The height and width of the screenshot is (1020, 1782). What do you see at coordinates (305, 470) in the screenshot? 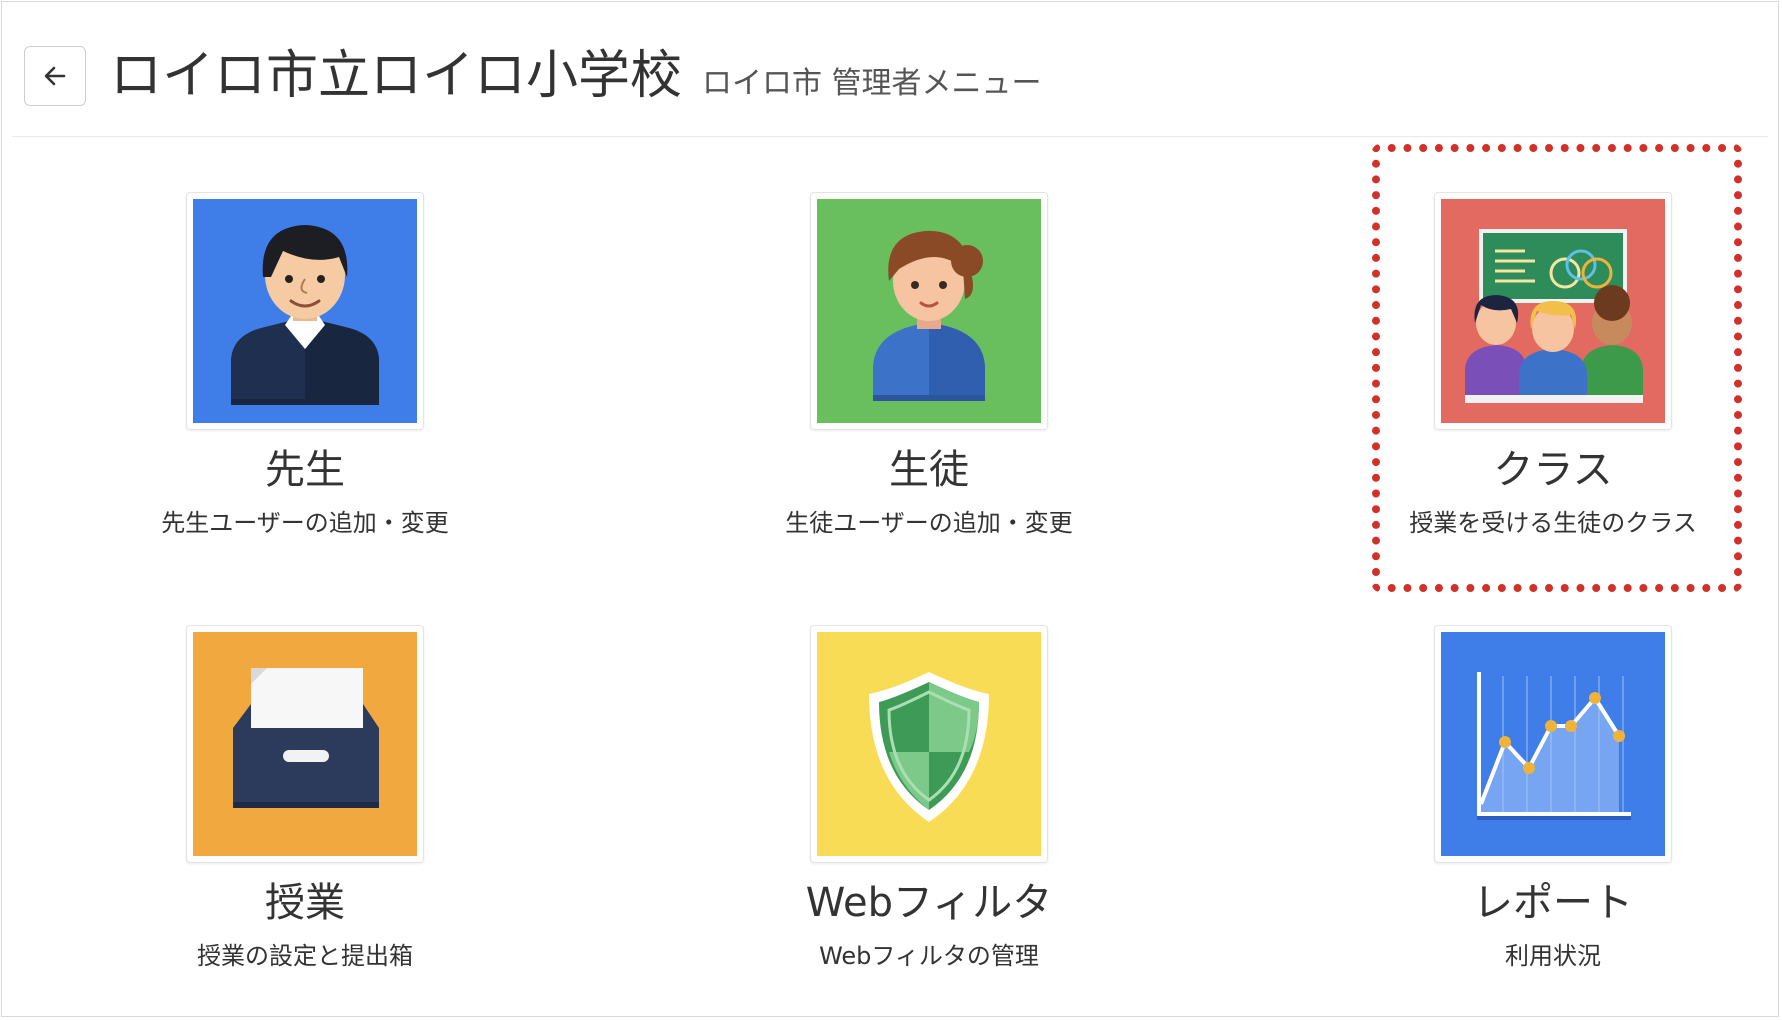
I see `tile-label: 先生` at bounding box center [305, 470].